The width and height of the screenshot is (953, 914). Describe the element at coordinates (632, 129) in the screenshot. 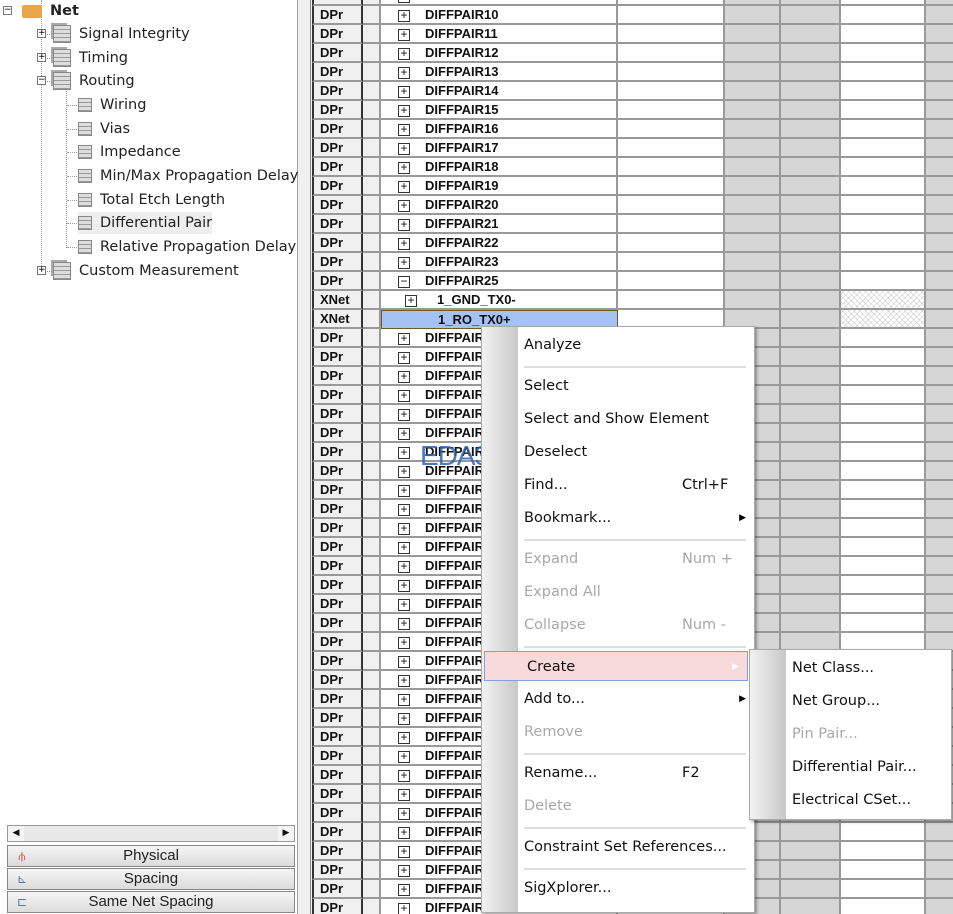

I see `table-row: DPr + DIFFPAIR16` at that location.